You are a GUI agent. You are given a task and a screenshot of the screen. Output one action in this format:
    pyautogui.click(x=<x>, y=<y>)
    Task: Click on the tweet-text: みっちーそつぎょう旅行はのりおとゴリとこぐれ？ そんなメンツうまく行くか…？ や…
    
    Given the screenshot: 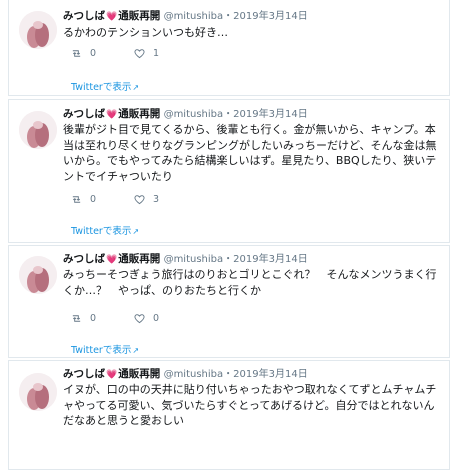 What is the action you would take?
    pyautogui.click(x=250, y=282)
    